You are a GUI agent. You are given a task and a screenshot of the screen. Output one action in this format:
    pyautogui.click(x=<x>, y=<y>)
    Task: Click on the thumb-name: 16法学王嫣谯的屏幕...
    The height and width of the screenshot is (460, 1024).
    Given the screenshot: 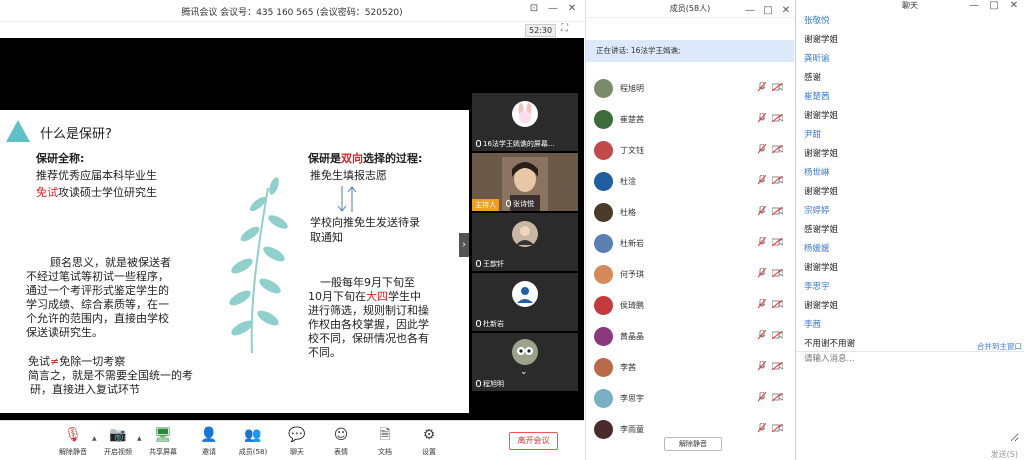 What is the action you would take?
    pyautogui.click(x=515, y=144)
    